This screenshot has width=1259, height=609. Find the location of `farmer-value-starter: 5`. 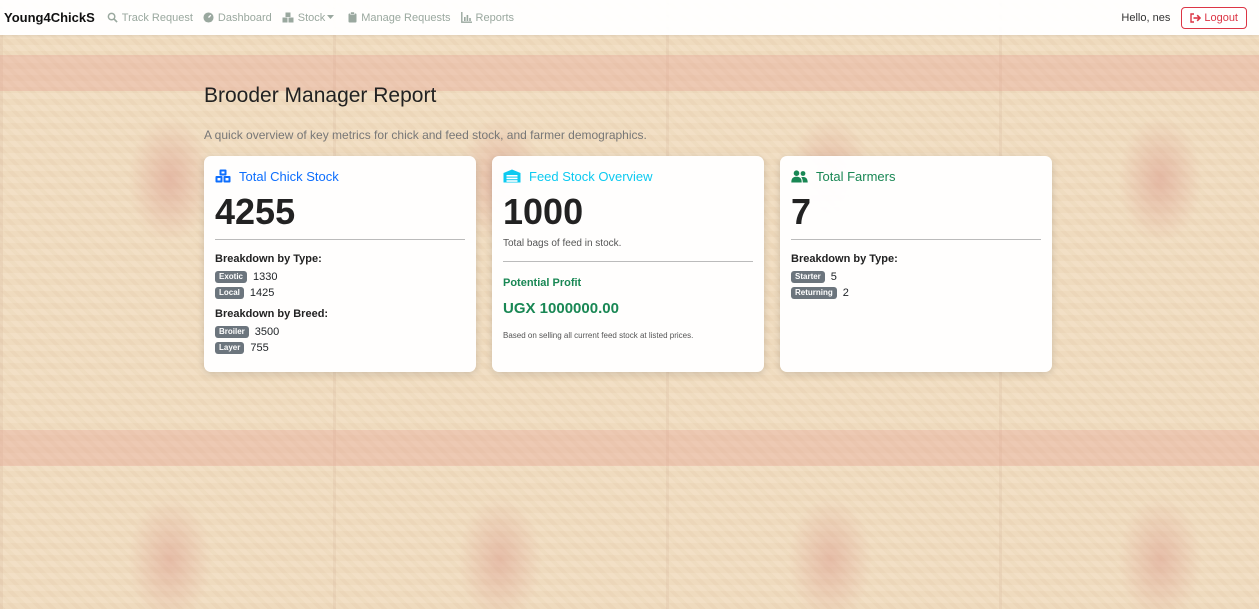

farmer-value-starter: 5 is located at coordinates (833, 276).